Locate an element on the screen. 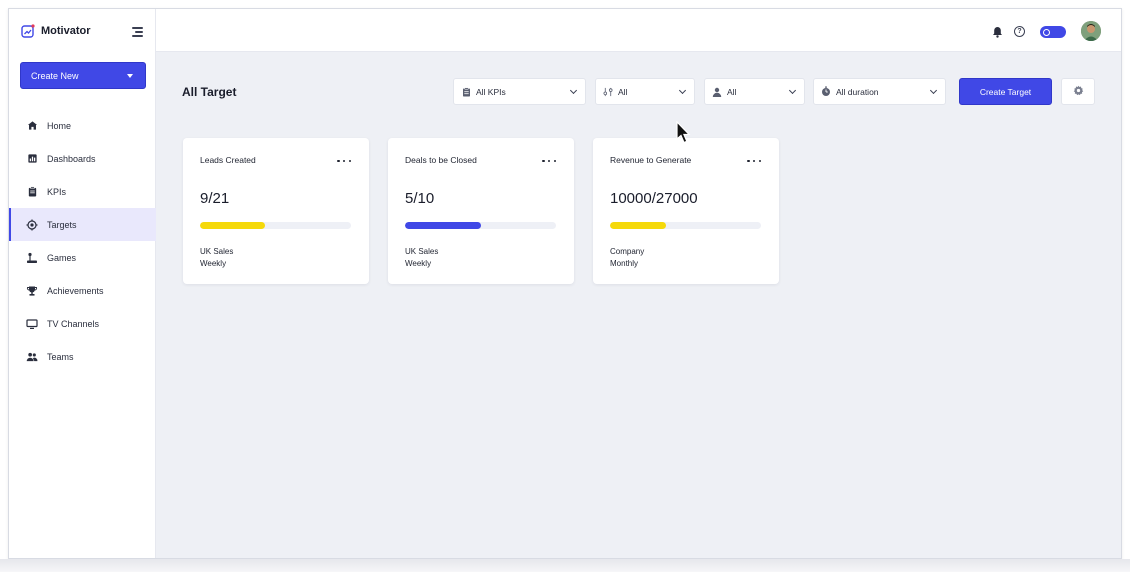 The image size is (1130, 572). joystick-icon is located at coordinates (32, 258).